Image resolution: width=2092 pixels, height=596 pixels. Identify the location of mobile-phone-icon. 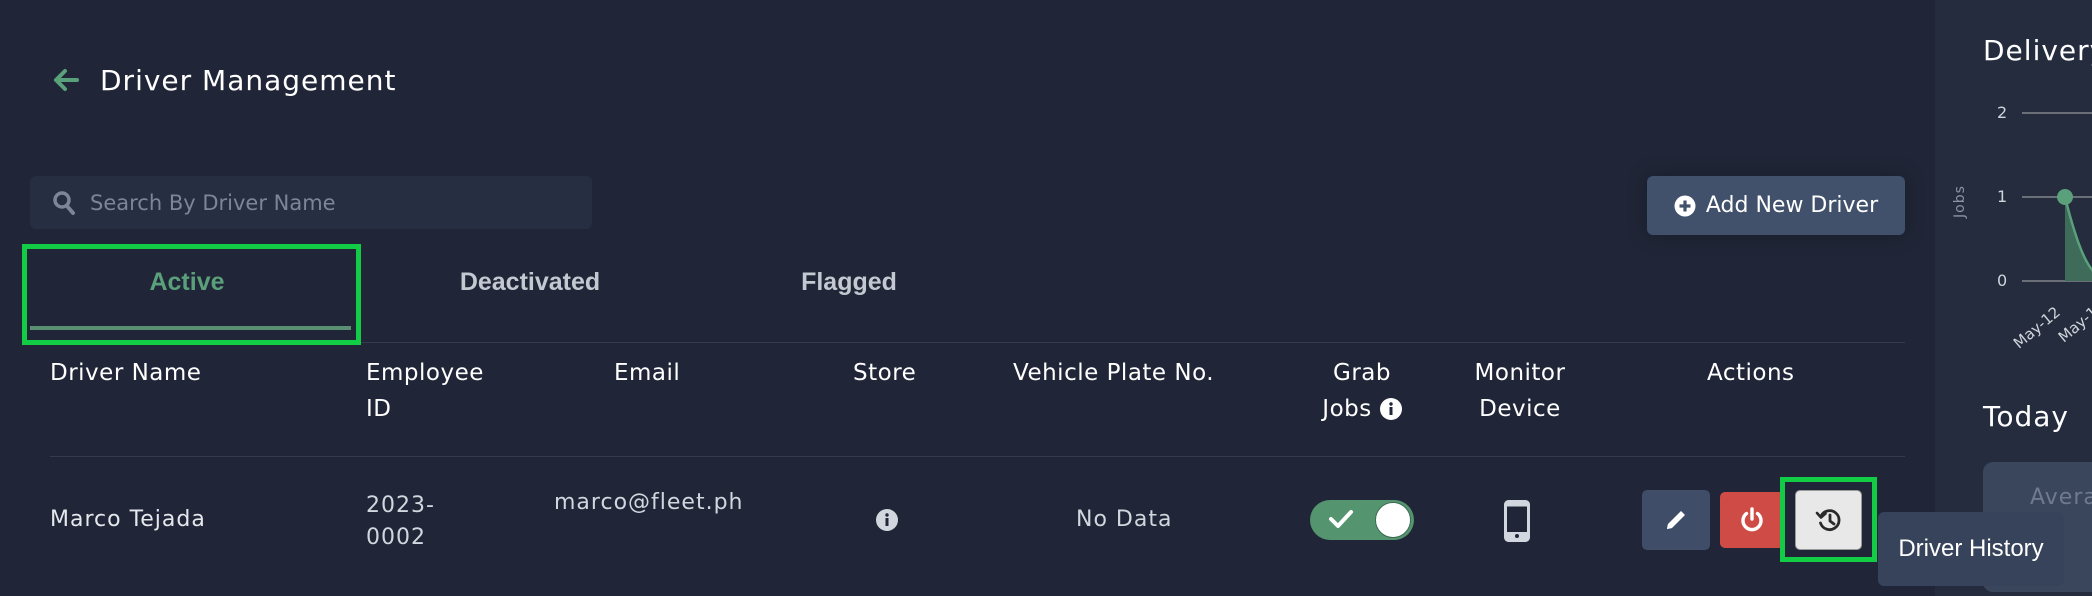
(1517, 521).